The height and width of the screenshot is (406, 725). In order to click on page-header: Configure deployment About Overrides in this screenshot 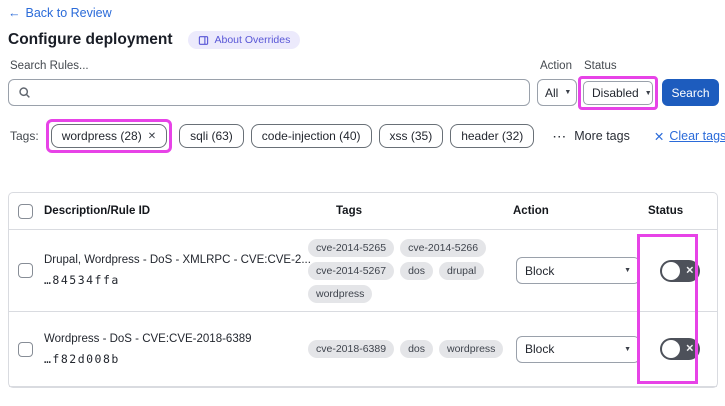, I will do `click(154, 40)`.